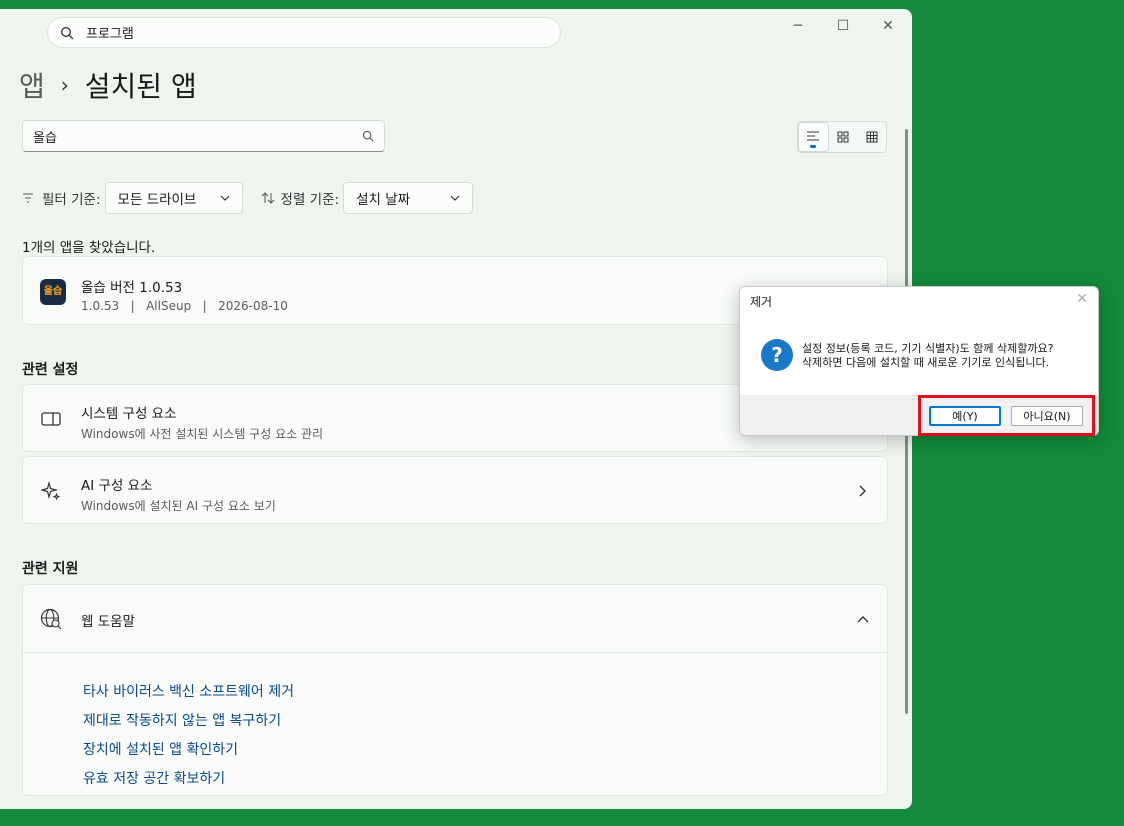  Describe the element at coordinates (132, 288) in the screenshot. I see `app-name: 올습 버전 1.0.53` at that location.